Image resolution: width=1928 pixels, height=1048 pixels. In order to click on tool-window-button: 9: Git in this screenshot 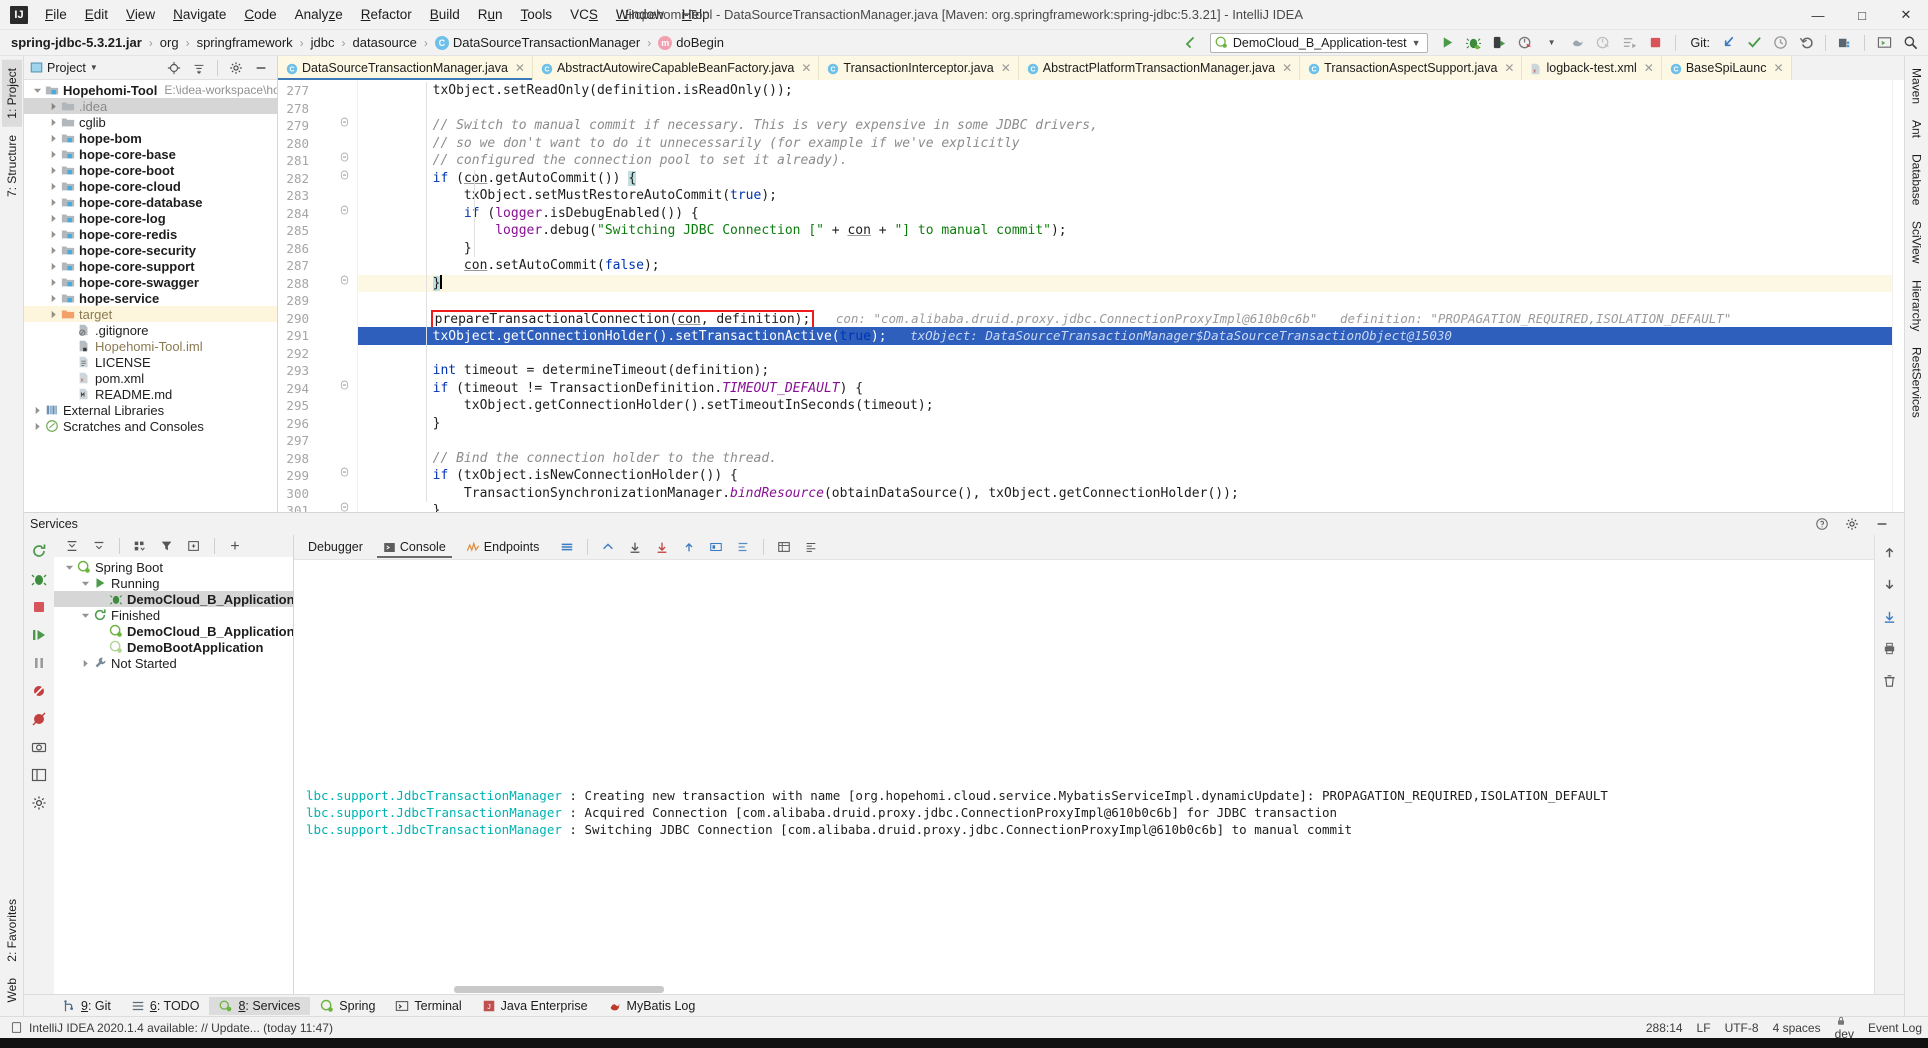, I will do `click(86, 1006)`.